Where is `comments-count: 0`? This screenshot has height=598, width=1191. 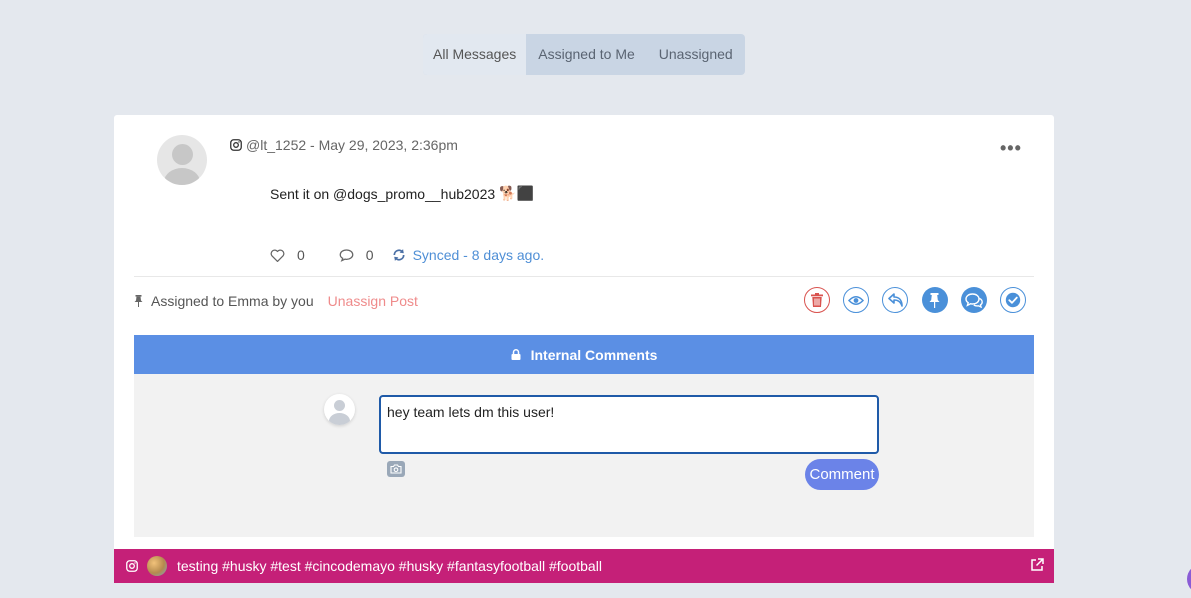
comments-count: 0 is located at coordinates (369, 255).